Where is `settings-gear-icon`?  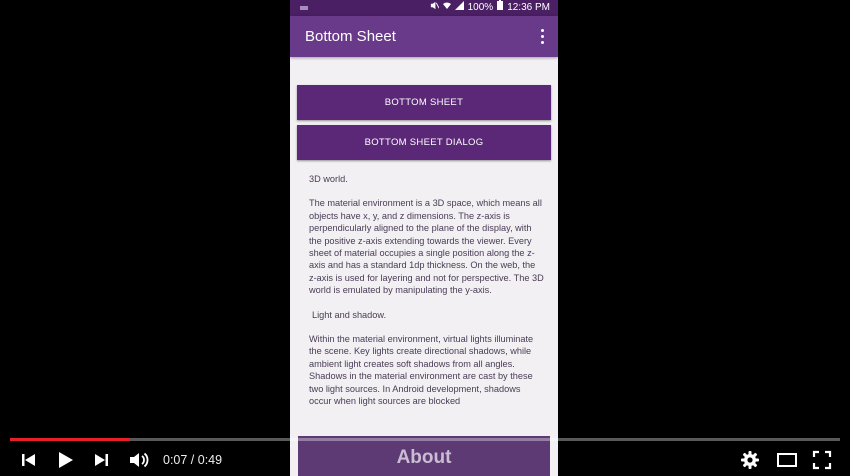
settings-gear-icon is located at coordinates (750, 460).